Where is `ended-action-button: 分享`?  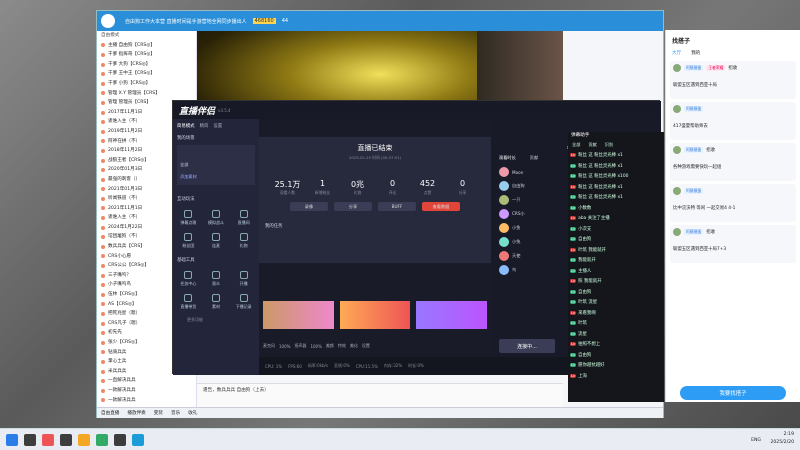
ended-action-button: 分享 is located at coordinates (353, 206).